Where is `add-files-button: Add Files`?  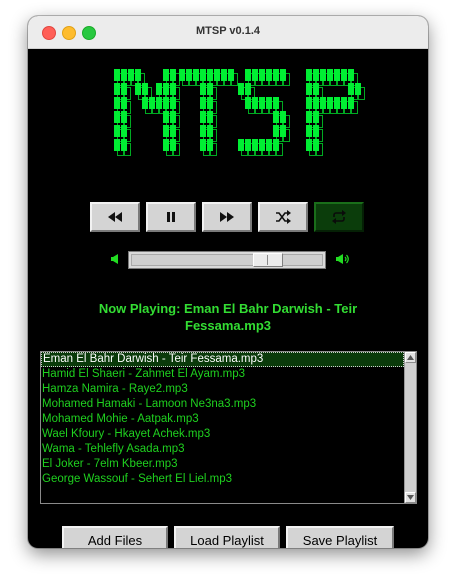
add-files-button: Add Files is located at coordinates (115, 537).